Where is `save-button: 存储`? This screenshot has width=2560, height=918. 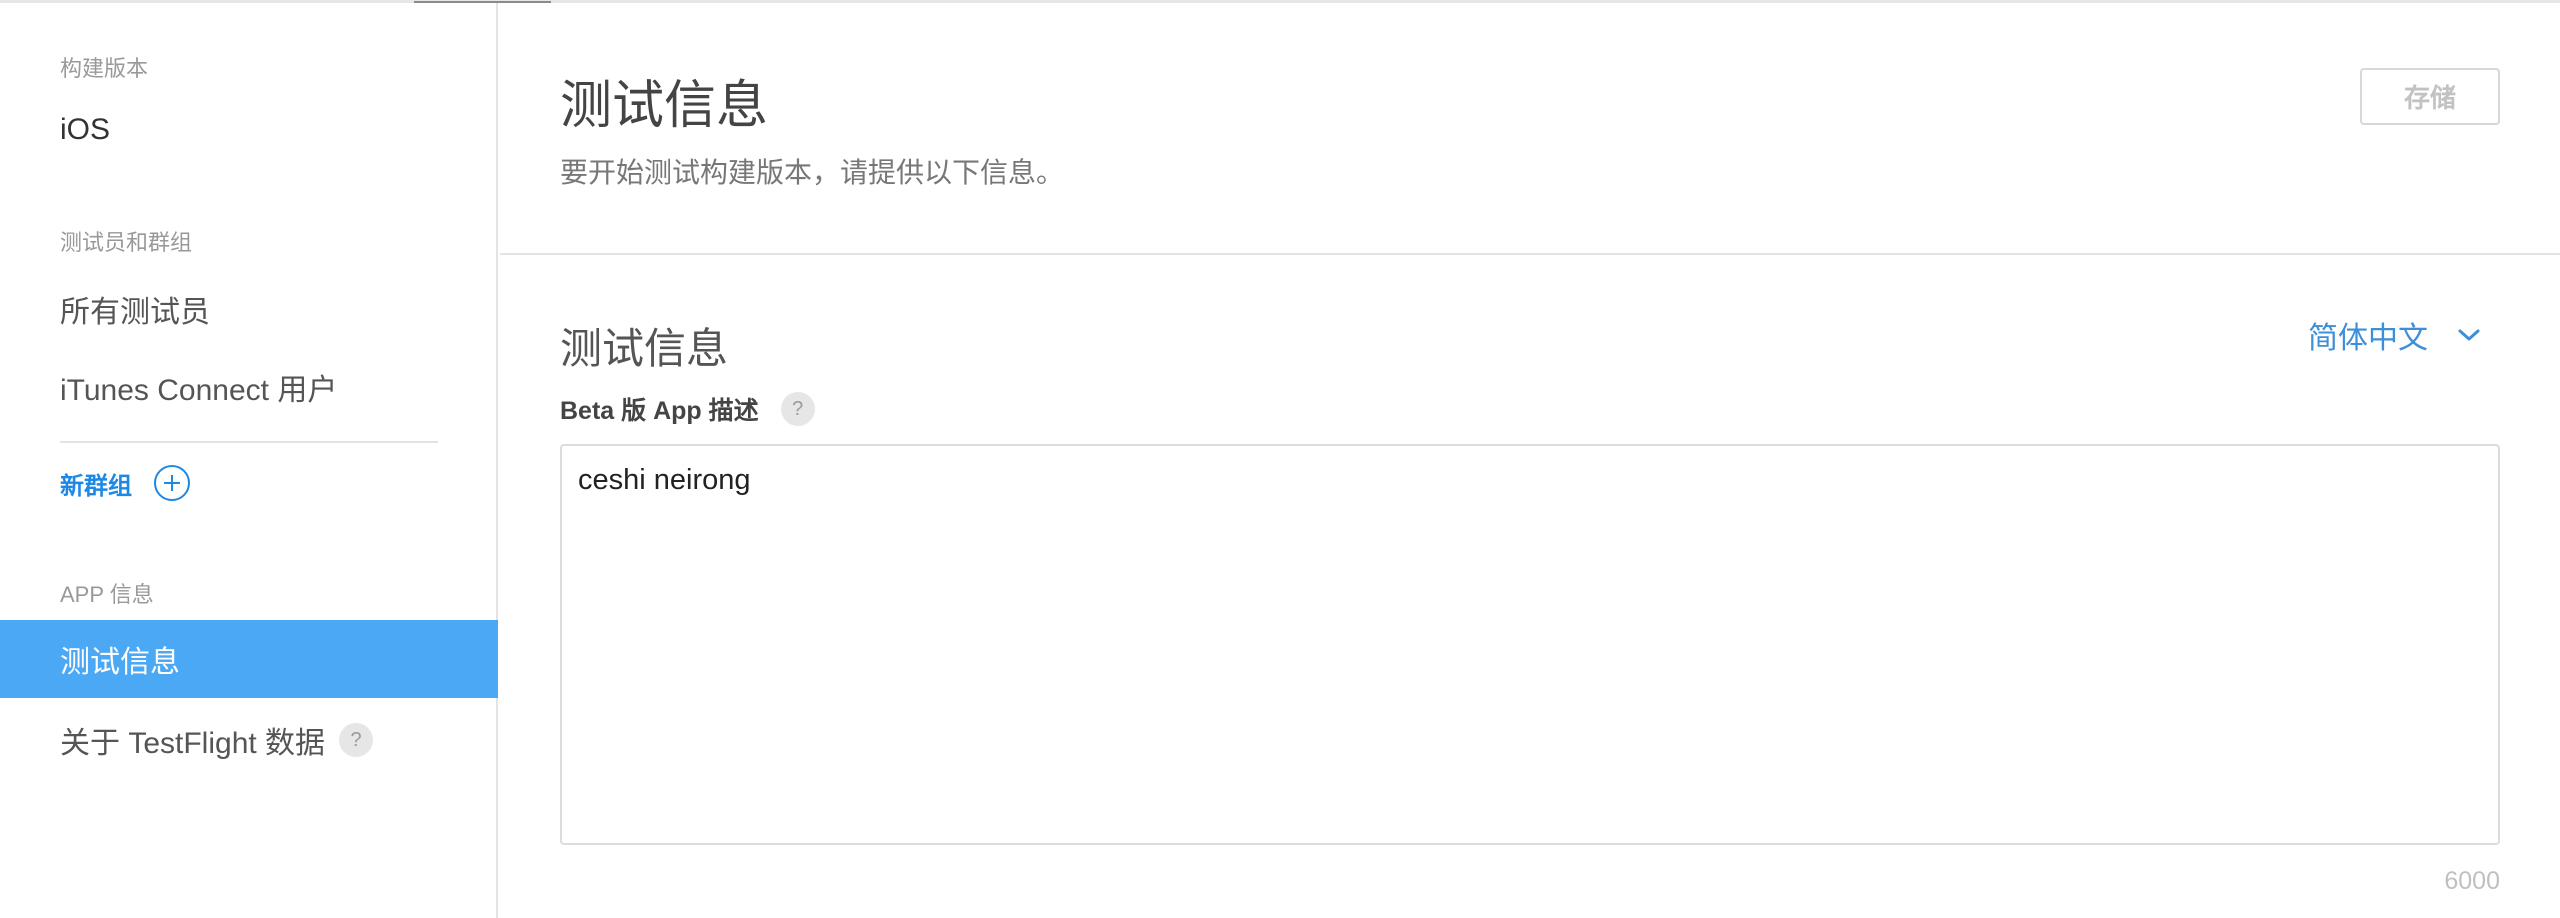
save-button: 存储 is located at coordinates (2430, 96).